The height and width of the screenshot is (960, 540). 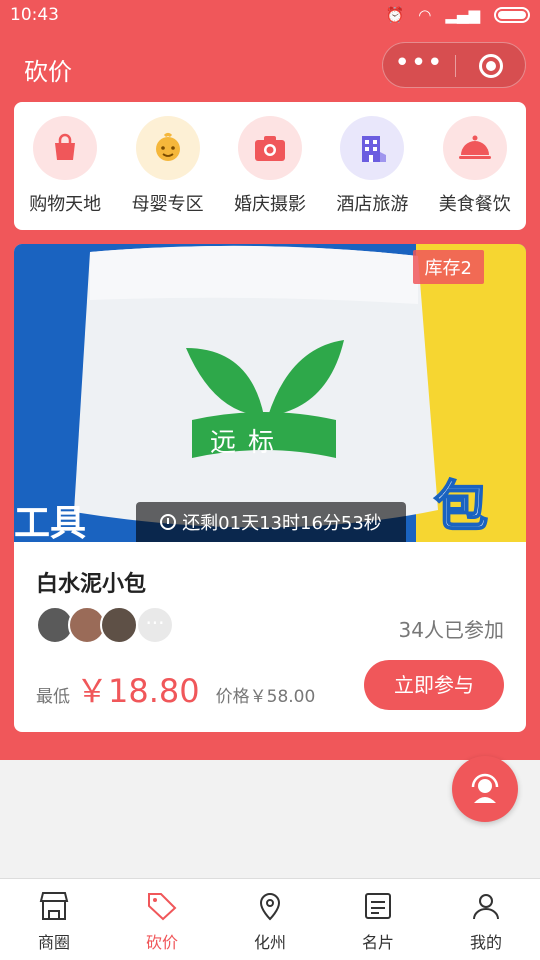 I want to click on category-baby: 母婴专区, so click(x=168, y=173).